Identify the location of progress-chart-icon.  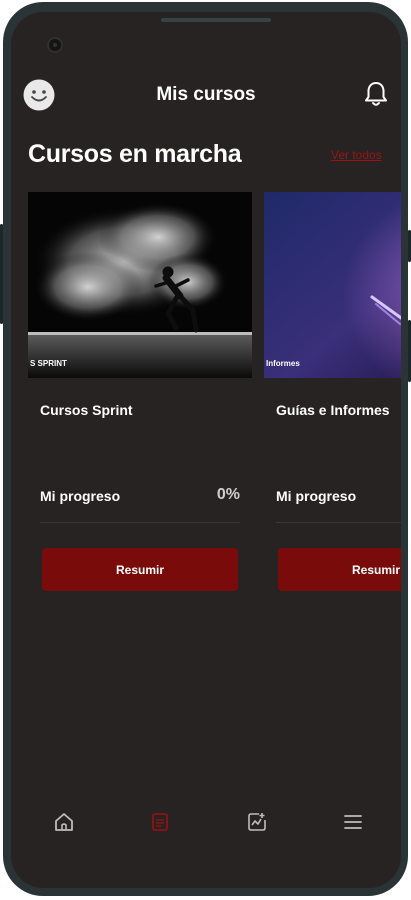
(257, 822).